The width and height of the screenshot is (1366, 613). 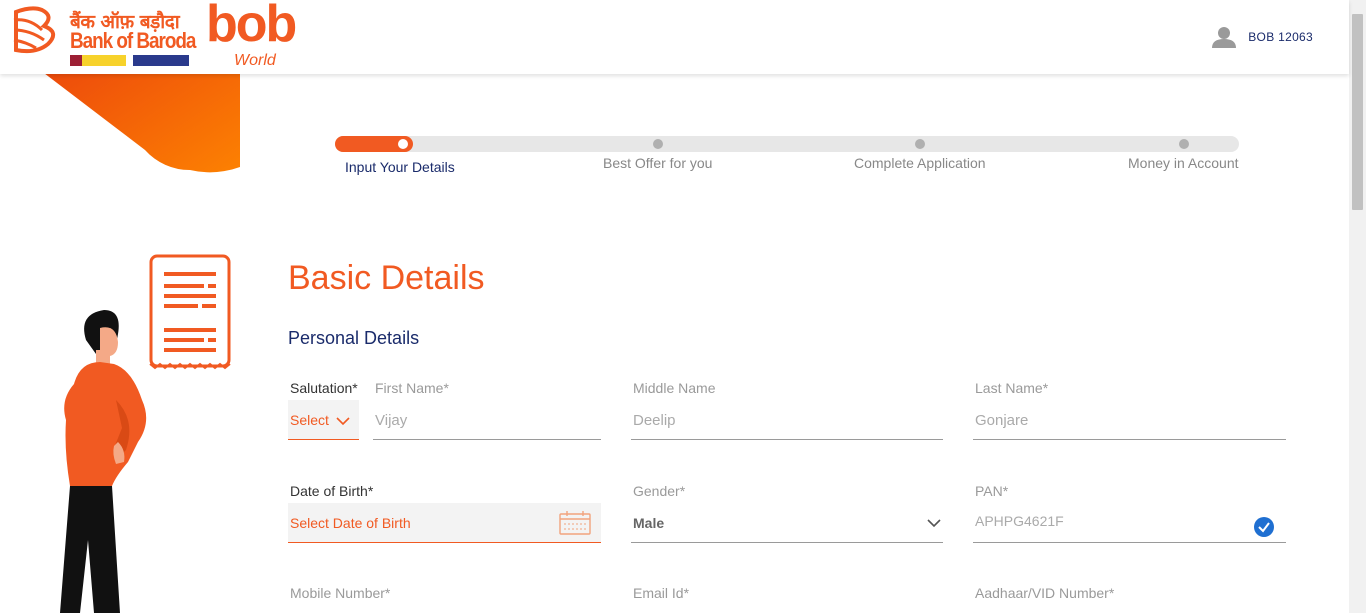 I want to click on last-name-value: Gonjare, so click(x=1002, y=420).